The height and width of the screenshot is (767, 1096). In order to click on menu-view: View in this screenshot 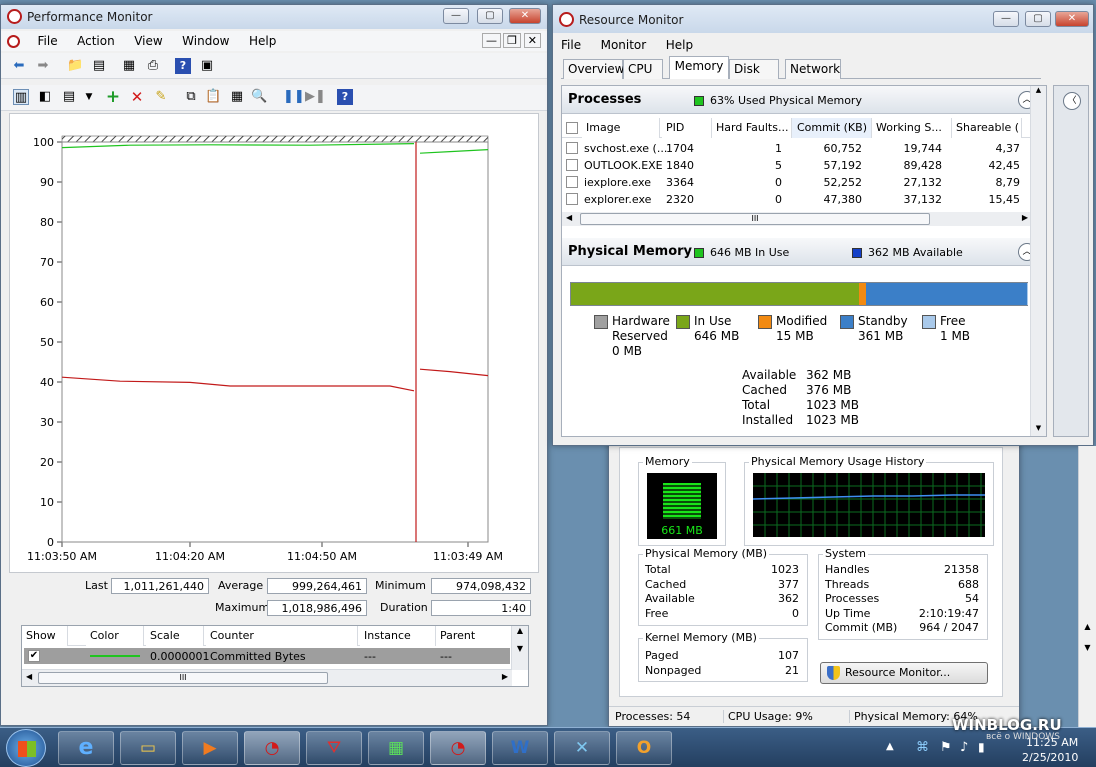, I will do `click(148, 41)`.